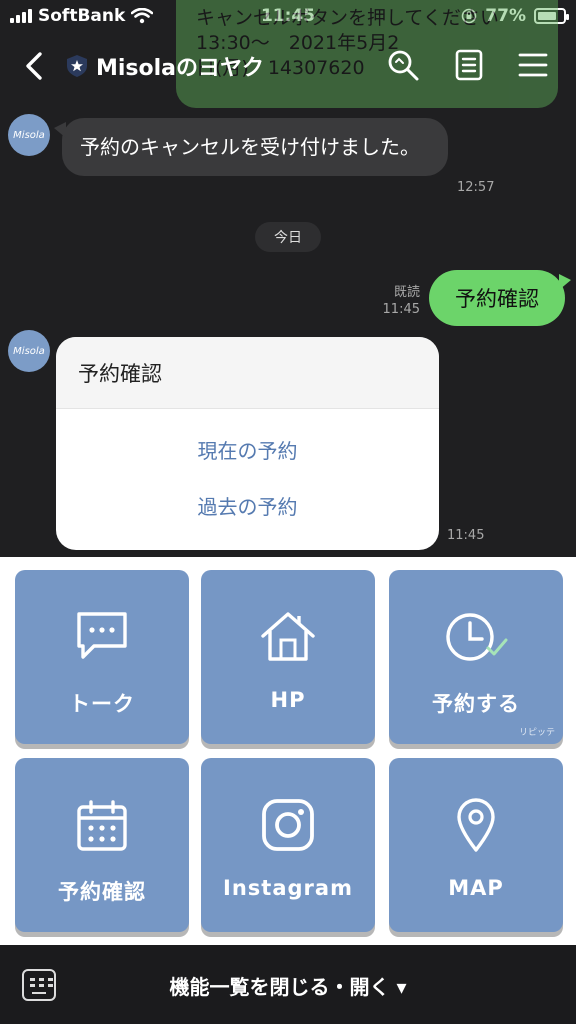  Describe the element at coordinates (288, 825) in the screenshot. I see `instagram-icon` at that location.